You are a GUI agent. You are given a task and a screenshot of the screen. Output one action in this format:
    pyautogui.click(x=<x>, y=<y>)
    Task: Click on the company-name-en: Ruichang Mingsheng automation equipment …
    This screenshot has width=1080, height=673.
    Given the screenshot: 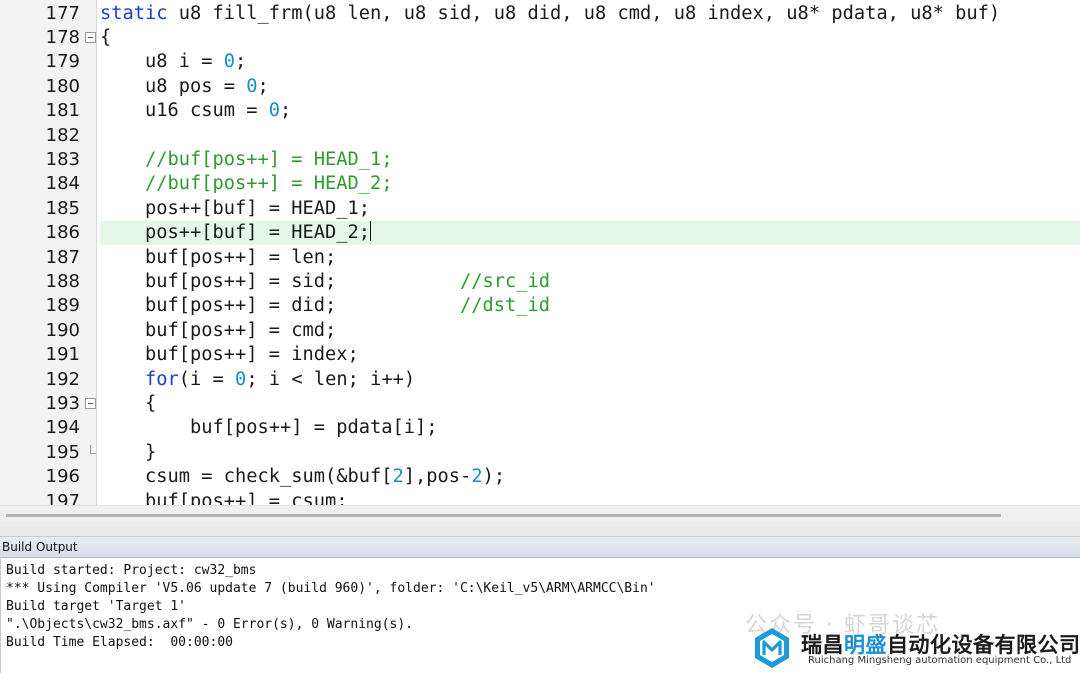 What is the action you would take?
    pyautogui.click(x=940, y=660)
    